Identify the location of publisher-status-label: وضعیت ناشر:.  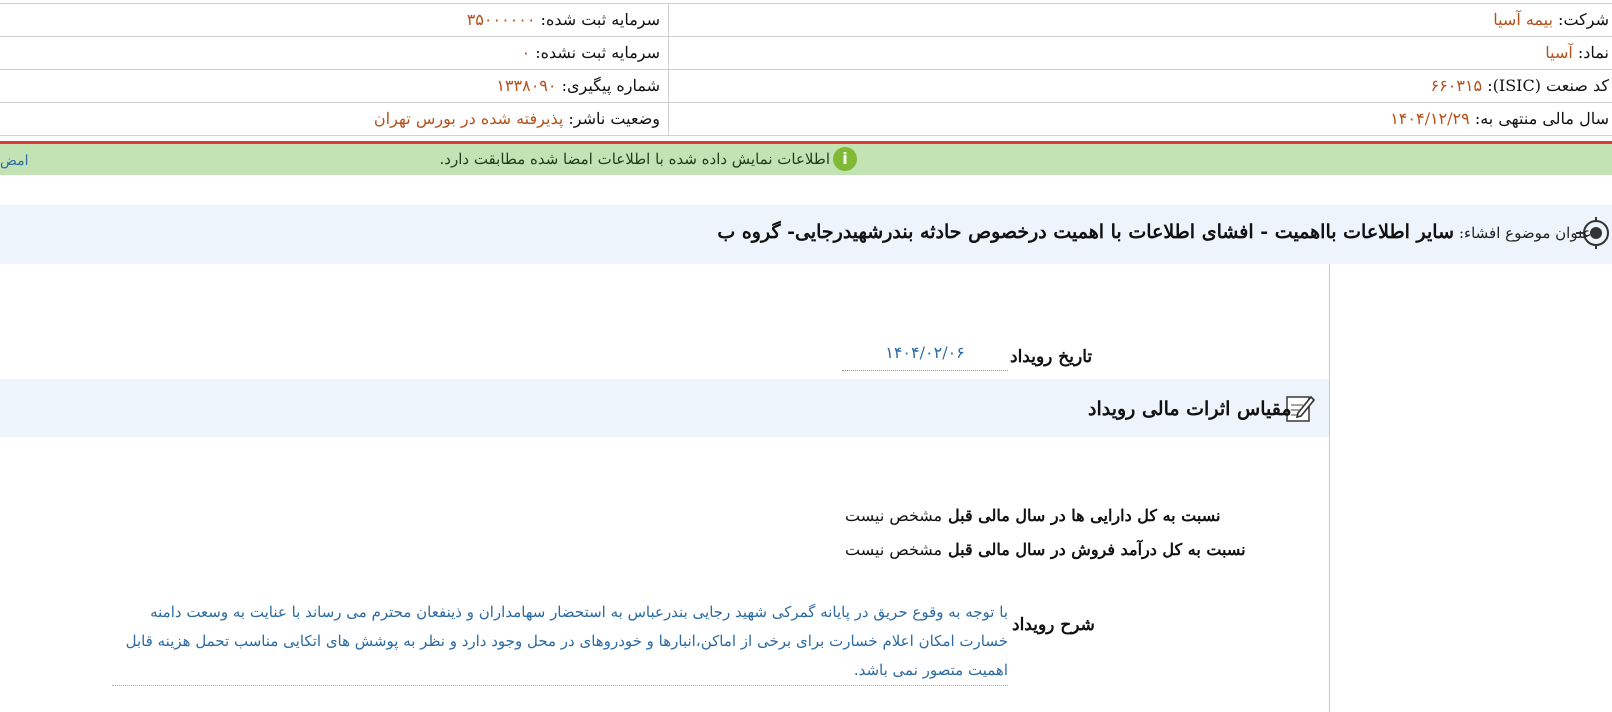
(614, 118).